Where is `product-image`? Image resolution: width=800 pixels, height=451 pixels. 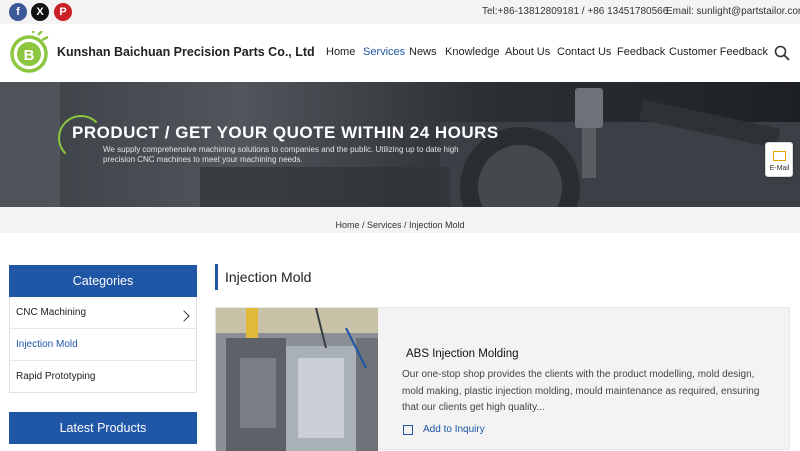
product-image is located at coordinates (297, 379).